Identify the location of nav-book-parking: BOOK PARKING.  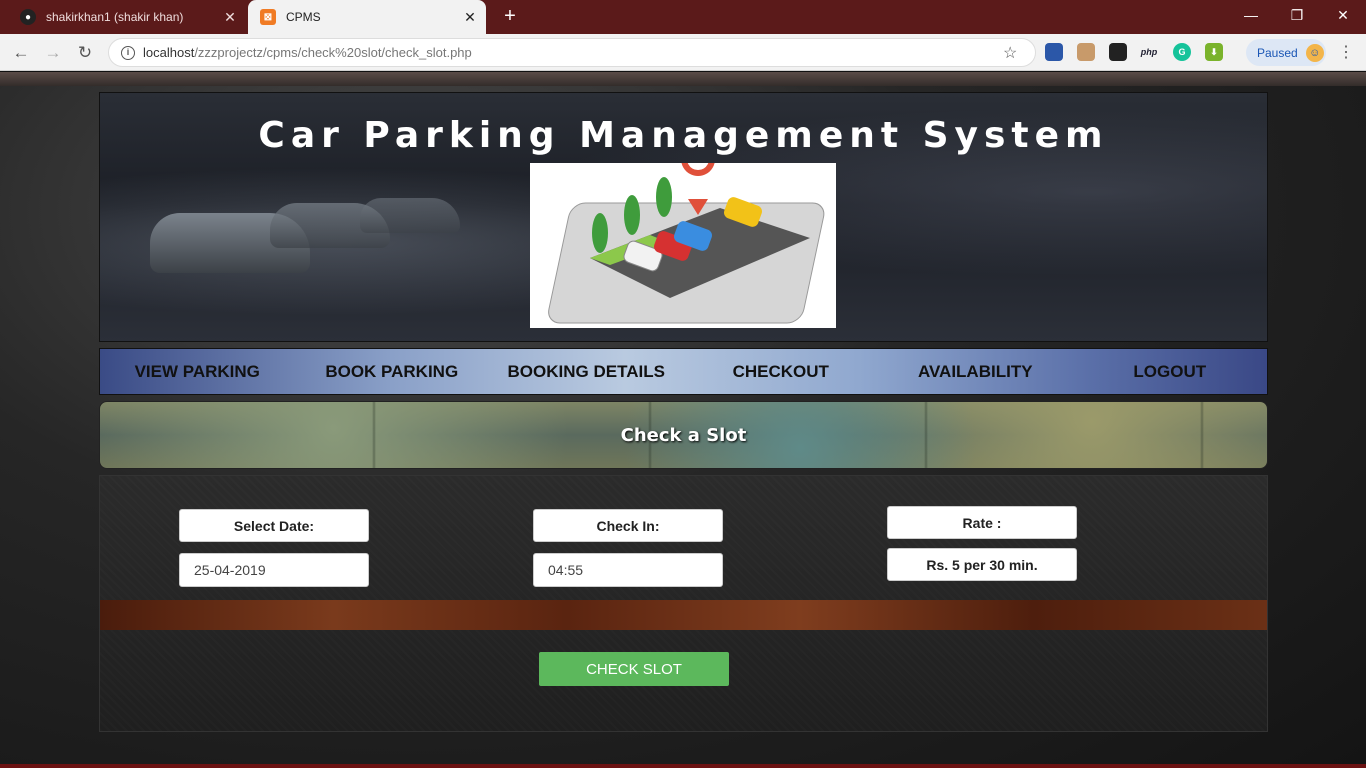
(392, 372).